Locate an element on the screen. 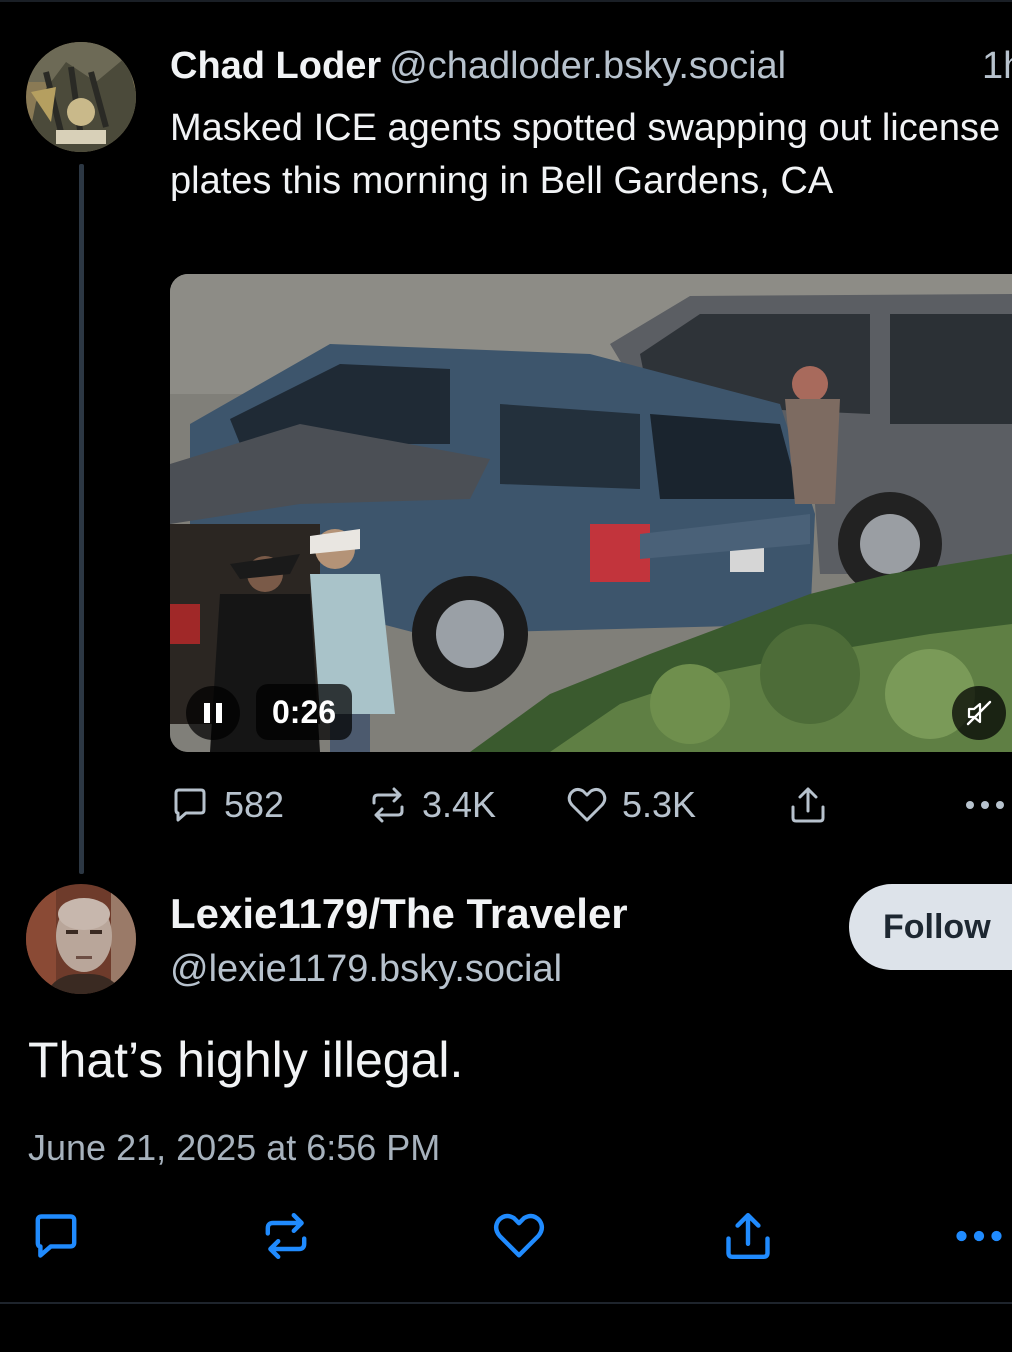  reply-author-name: Lexie1179/The Traveler is located at coordinates (399, 914).